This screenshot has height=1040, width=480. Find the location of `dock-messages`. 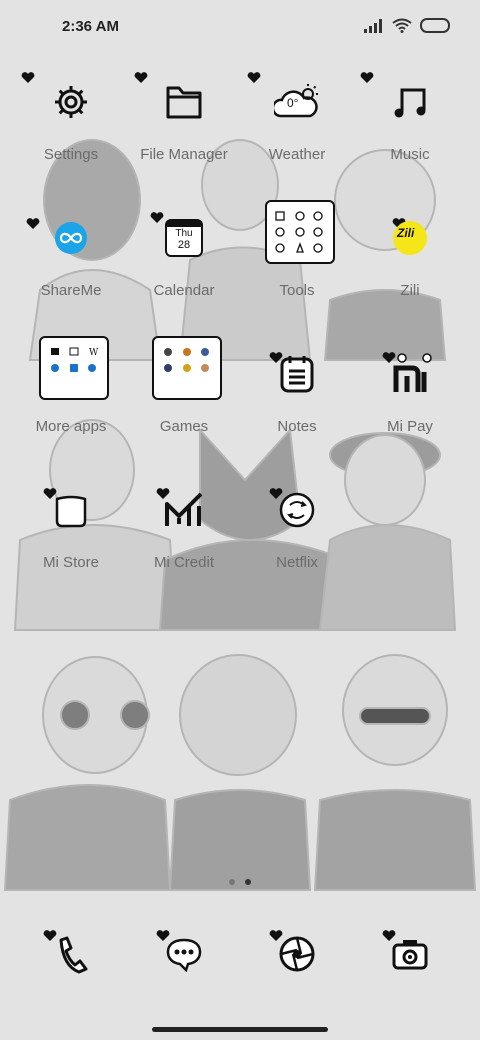

dock-messages is located at coordinates (184, 954).